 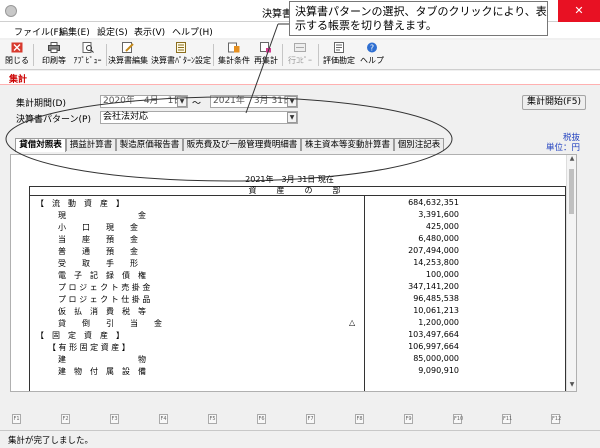 What do you see at coordinates (104, 287) in the screenshot?
I see `account-name: プ ロ ジ ェ ク ト 売 掛 金` at bounding box center [104, 287].